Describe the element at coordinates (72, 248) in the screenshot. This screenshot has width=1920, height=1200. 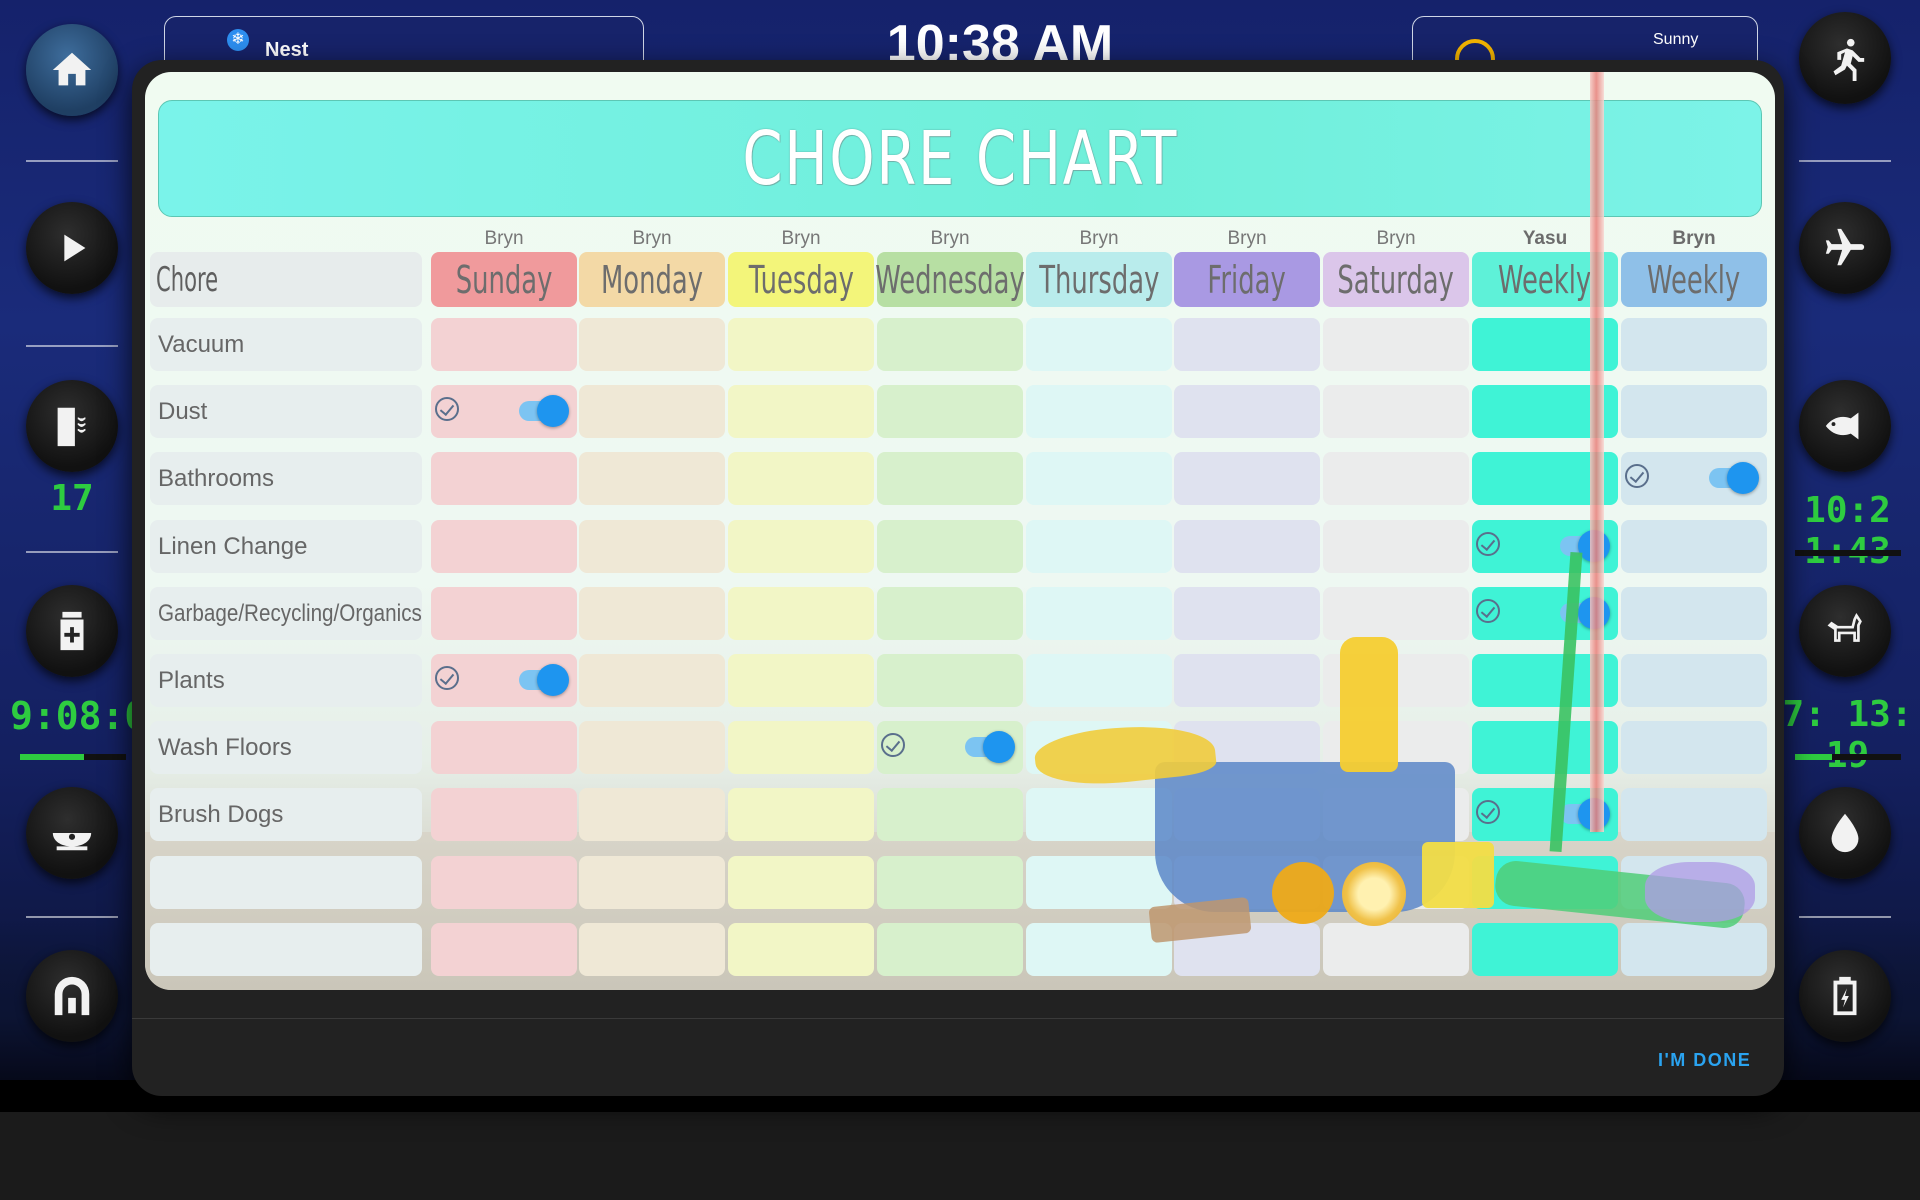
I see `play-button` at that location.